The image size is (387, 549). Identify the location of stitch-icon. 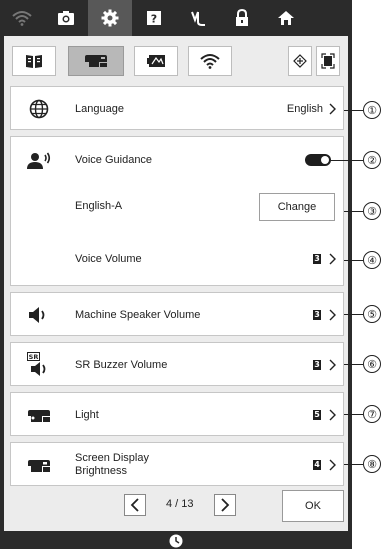
(198, 18).